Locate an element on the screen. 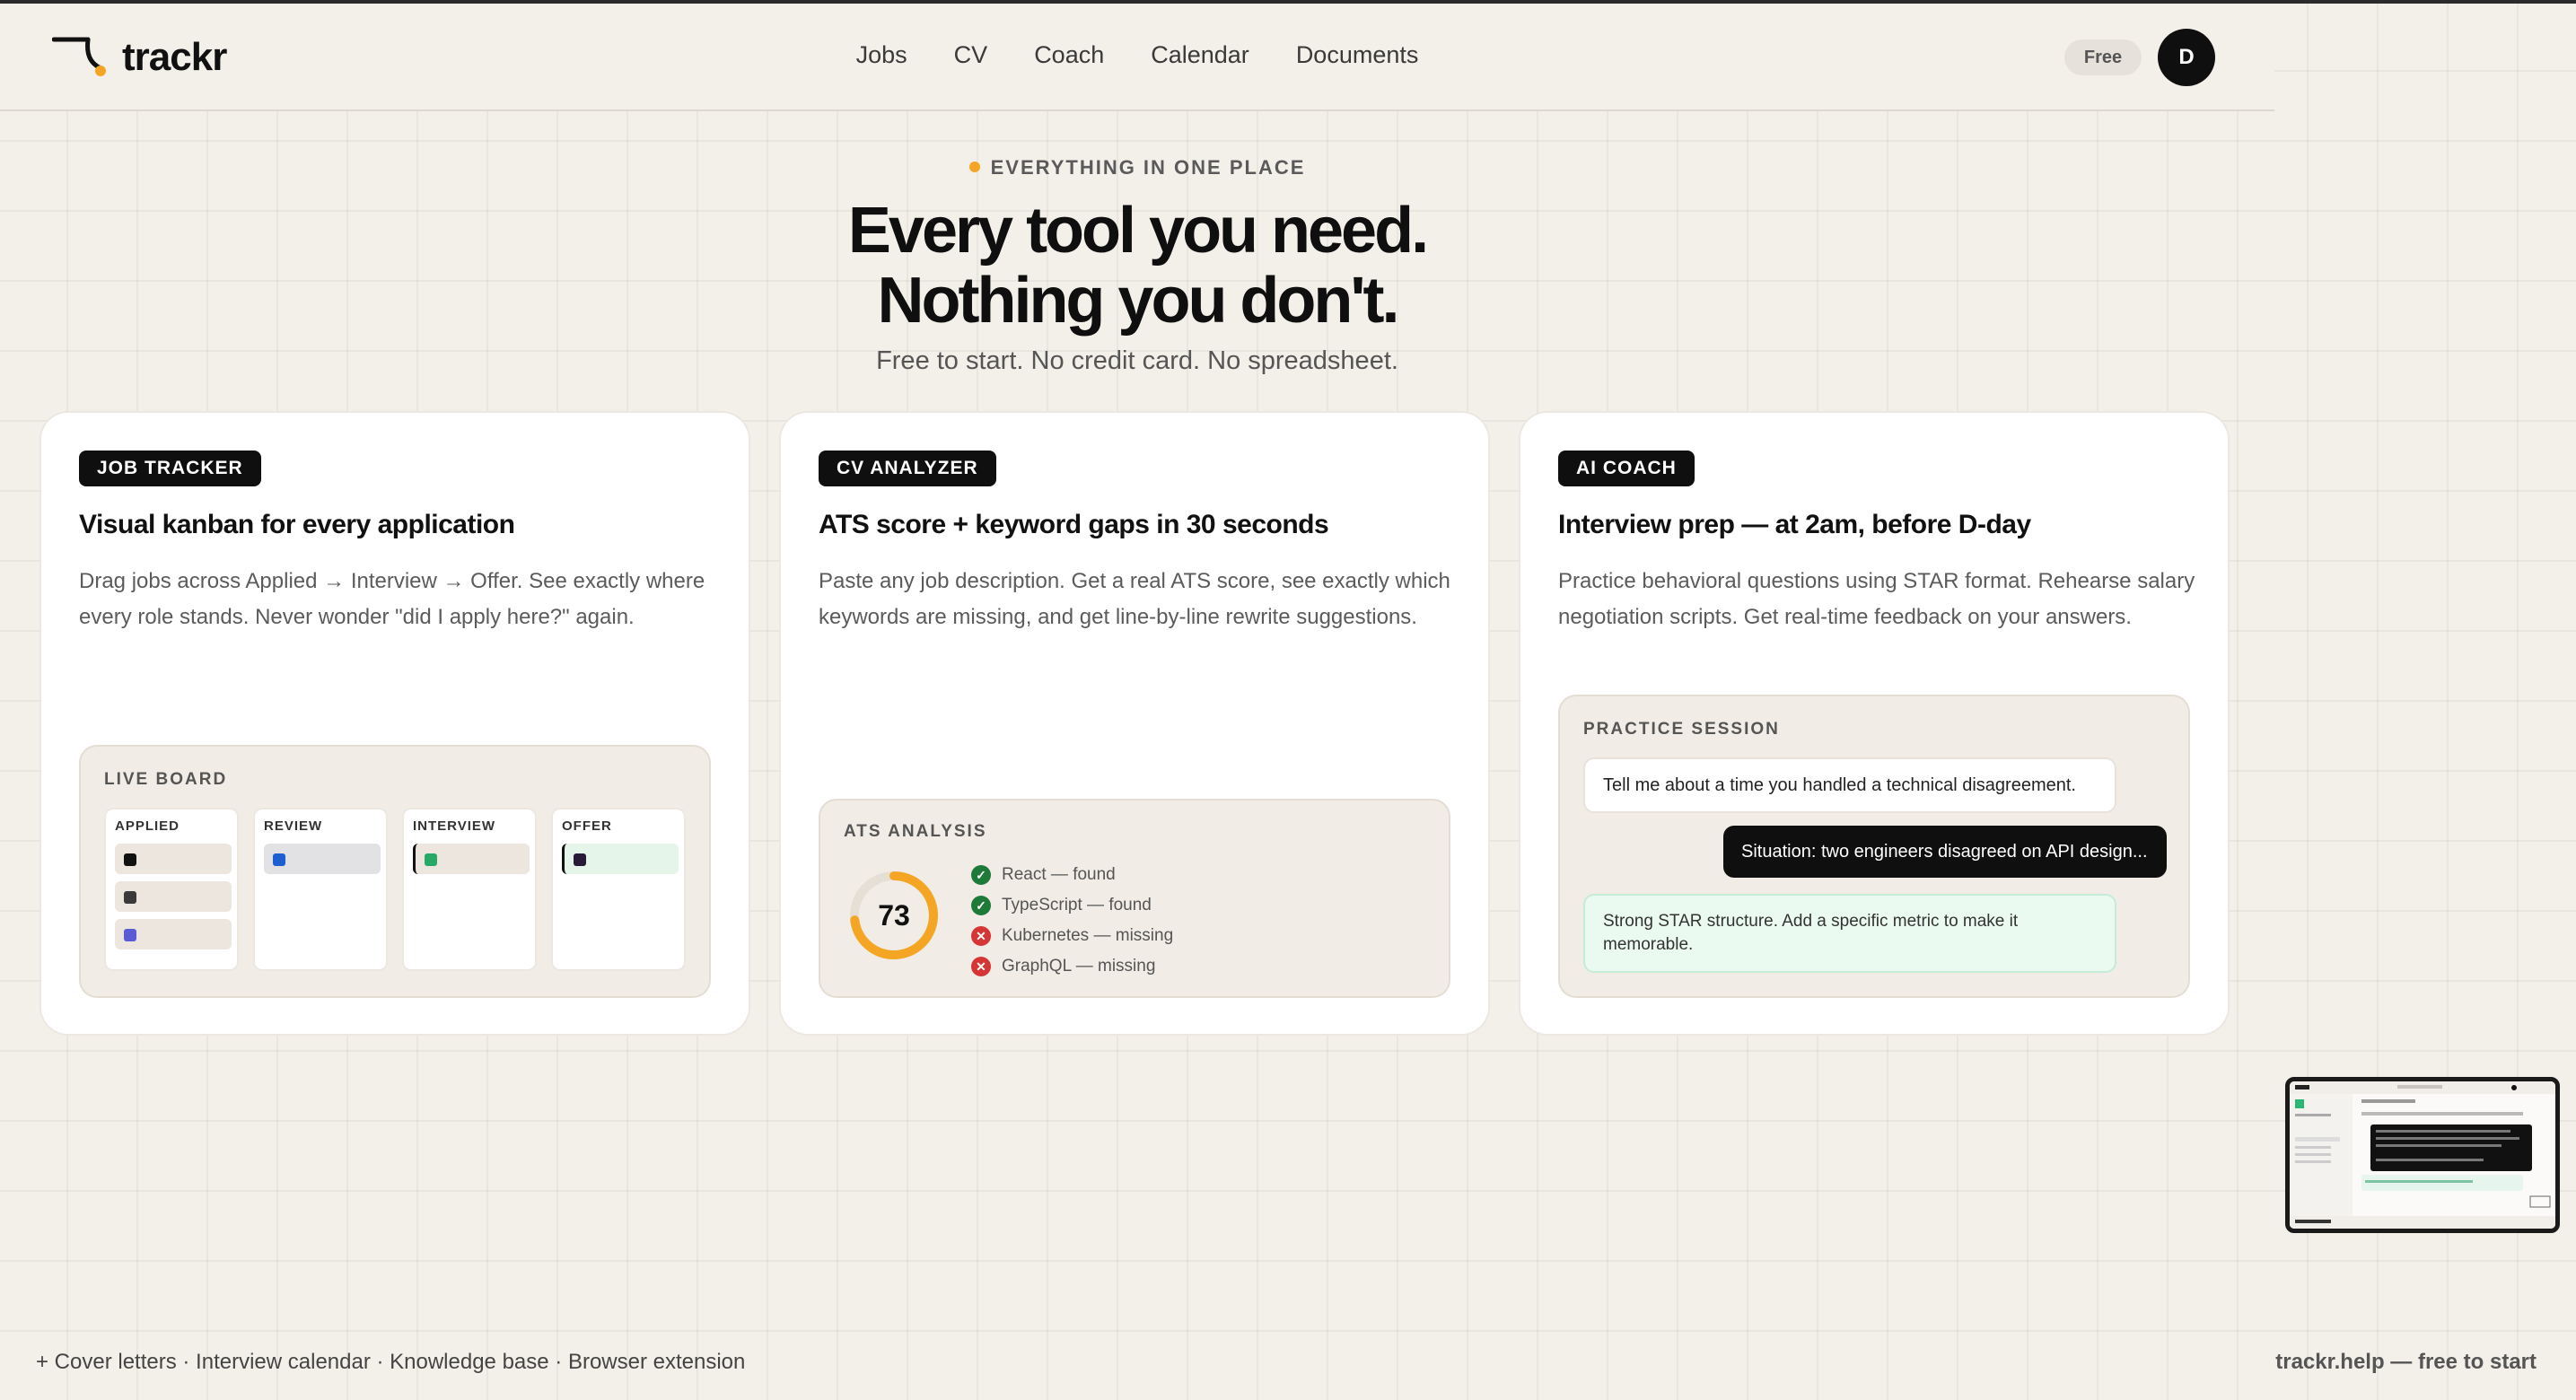  footer-link: trackr.help — free to start is located at coordinates (2406, 1362).